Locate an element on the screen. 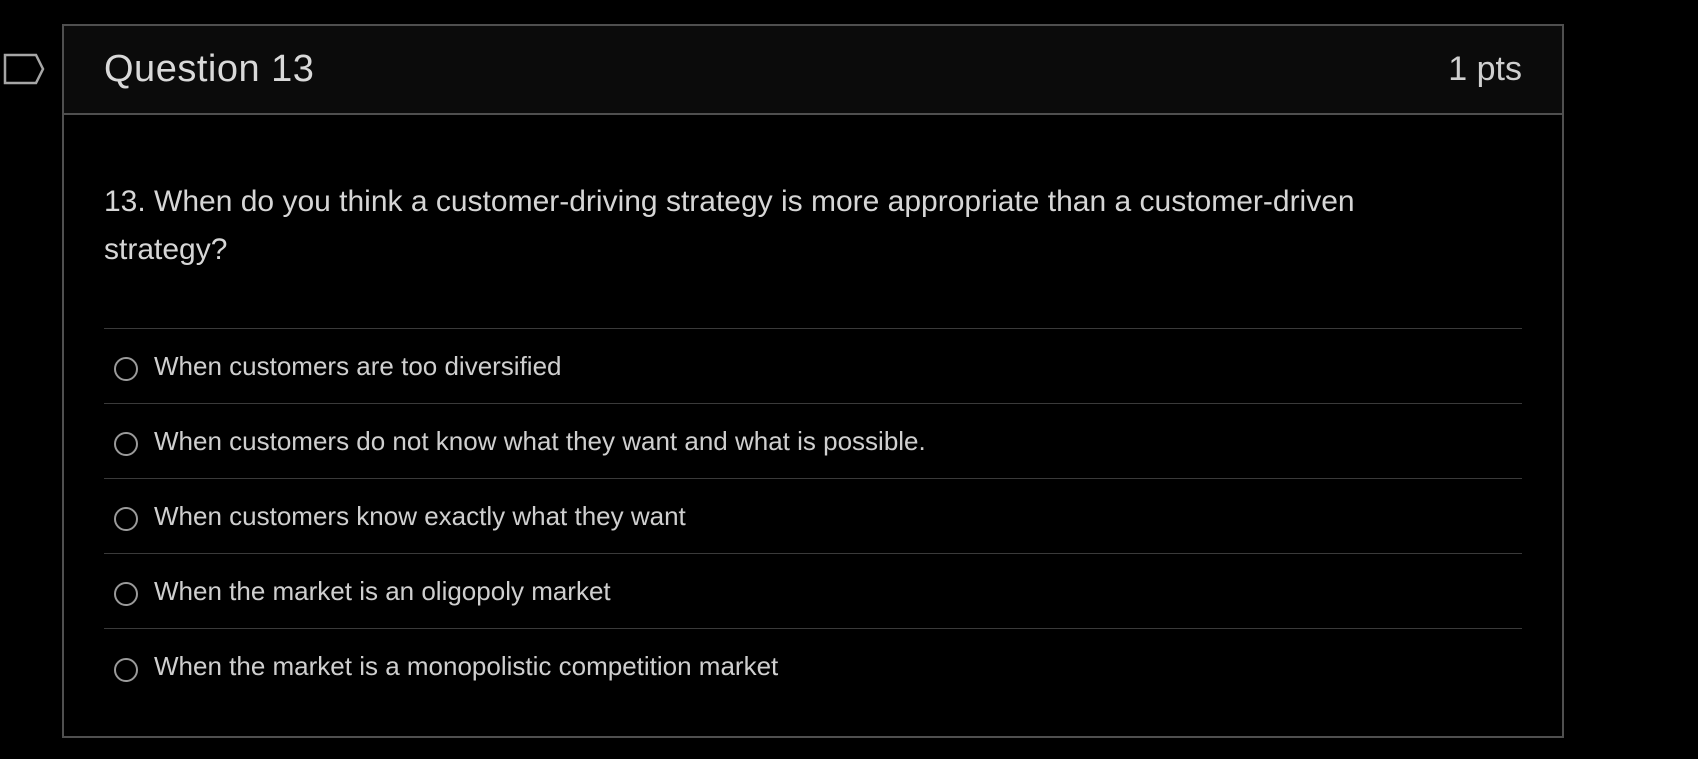 The height and width of the screenshot is (759, 1698). answer-option-1: When customers are too diversified is located at coordinates (813, 366).